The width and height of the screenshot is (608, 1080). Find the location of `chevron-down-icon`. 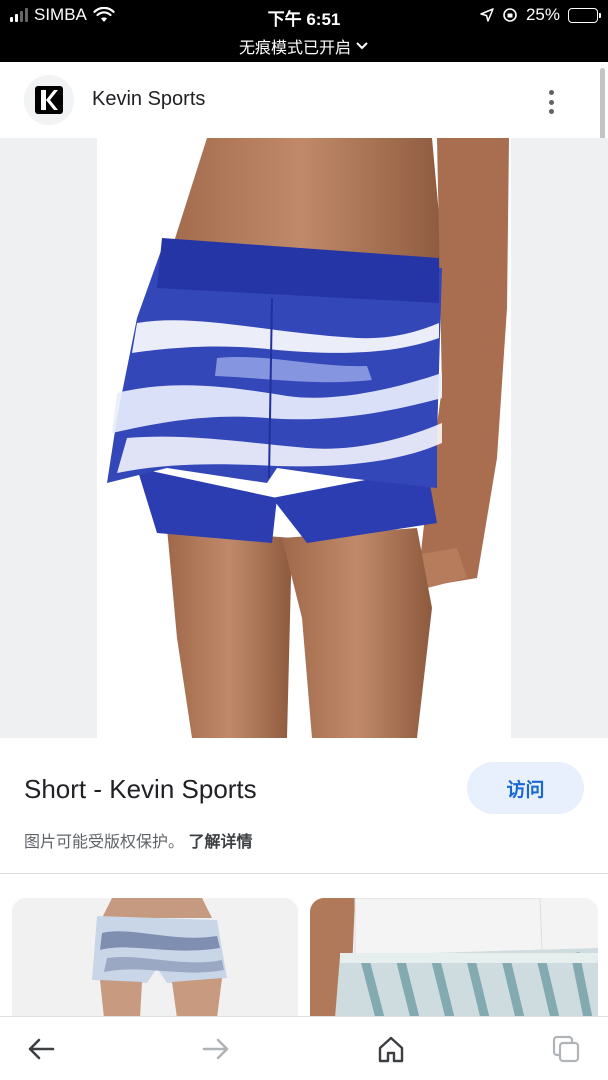

chevron-down-icon is located at coordinates (362, 46).